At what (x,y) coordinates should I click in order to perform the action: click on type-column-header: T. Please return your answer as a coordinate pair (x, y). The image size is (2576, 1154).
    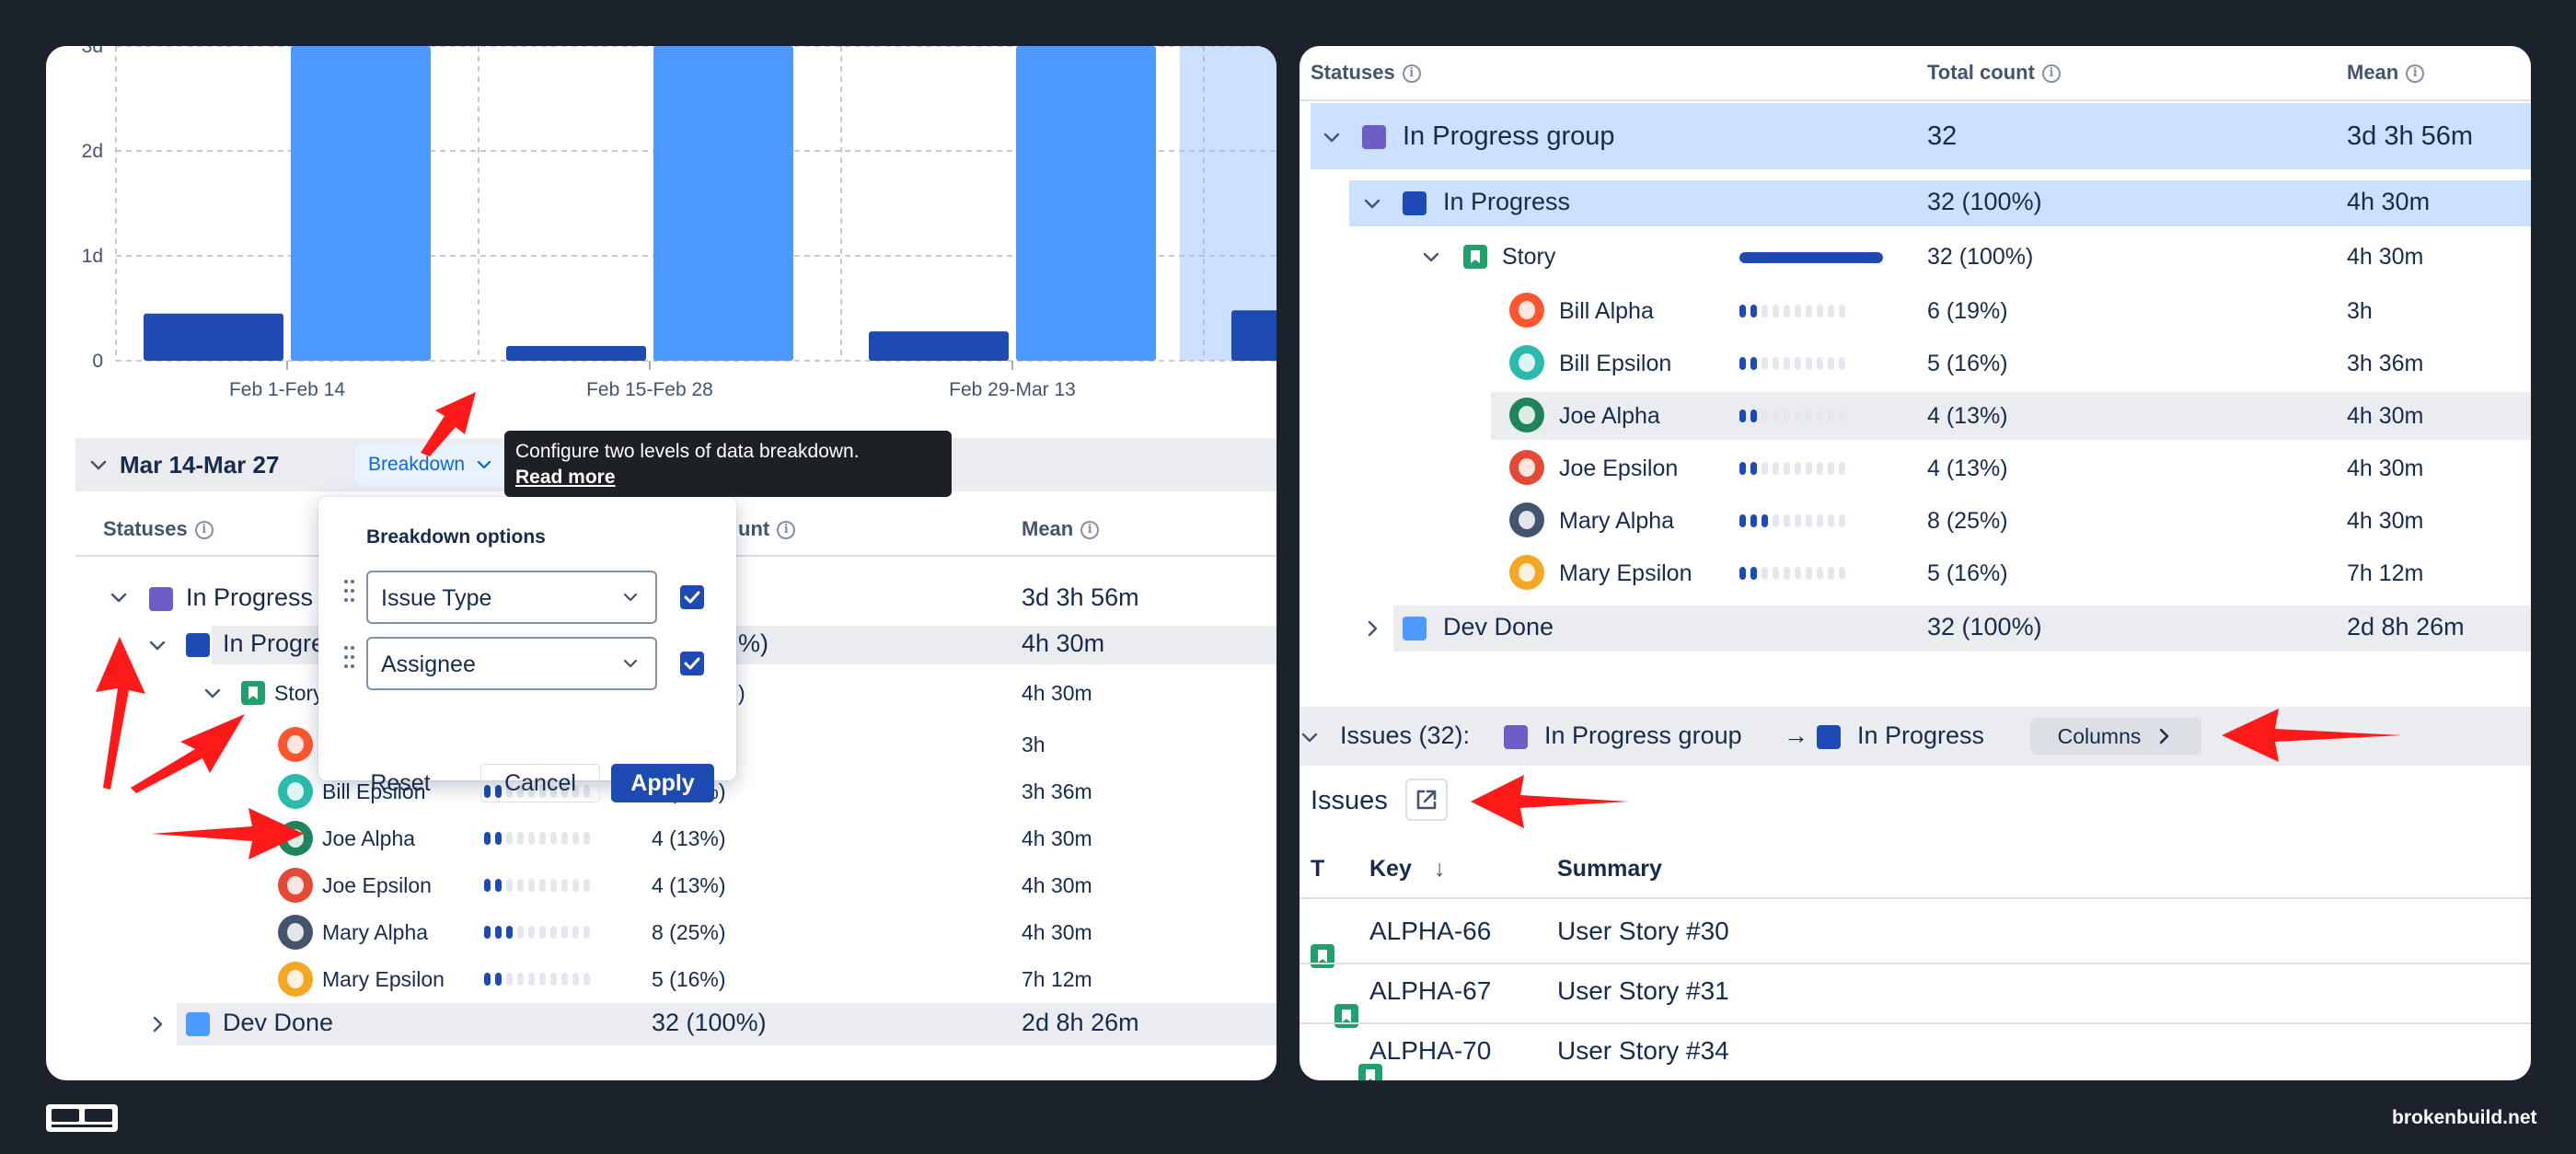
    Looking at the image, I should click on (1317, 869).